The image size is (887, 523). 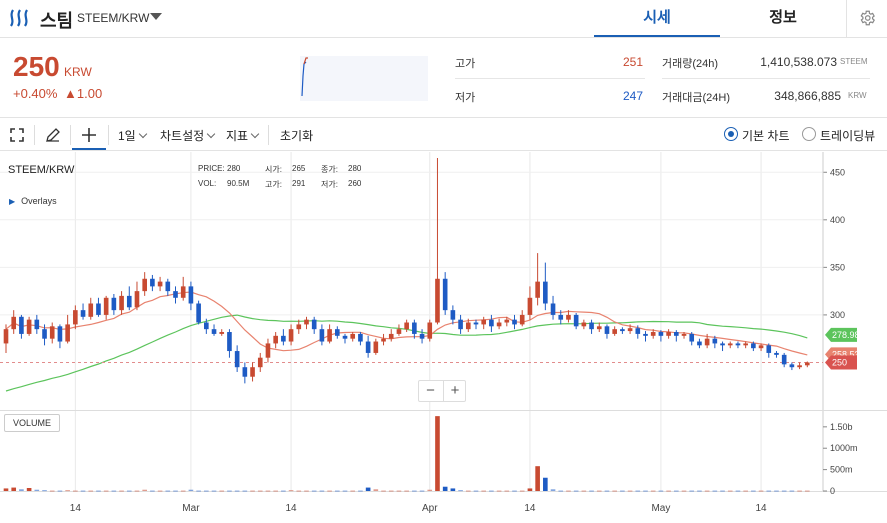 What do you see at coordinates (188, 135) in the screenshot?
I see `chart-settings-dropdown: 차트설정` at bounding box center [188, 135].